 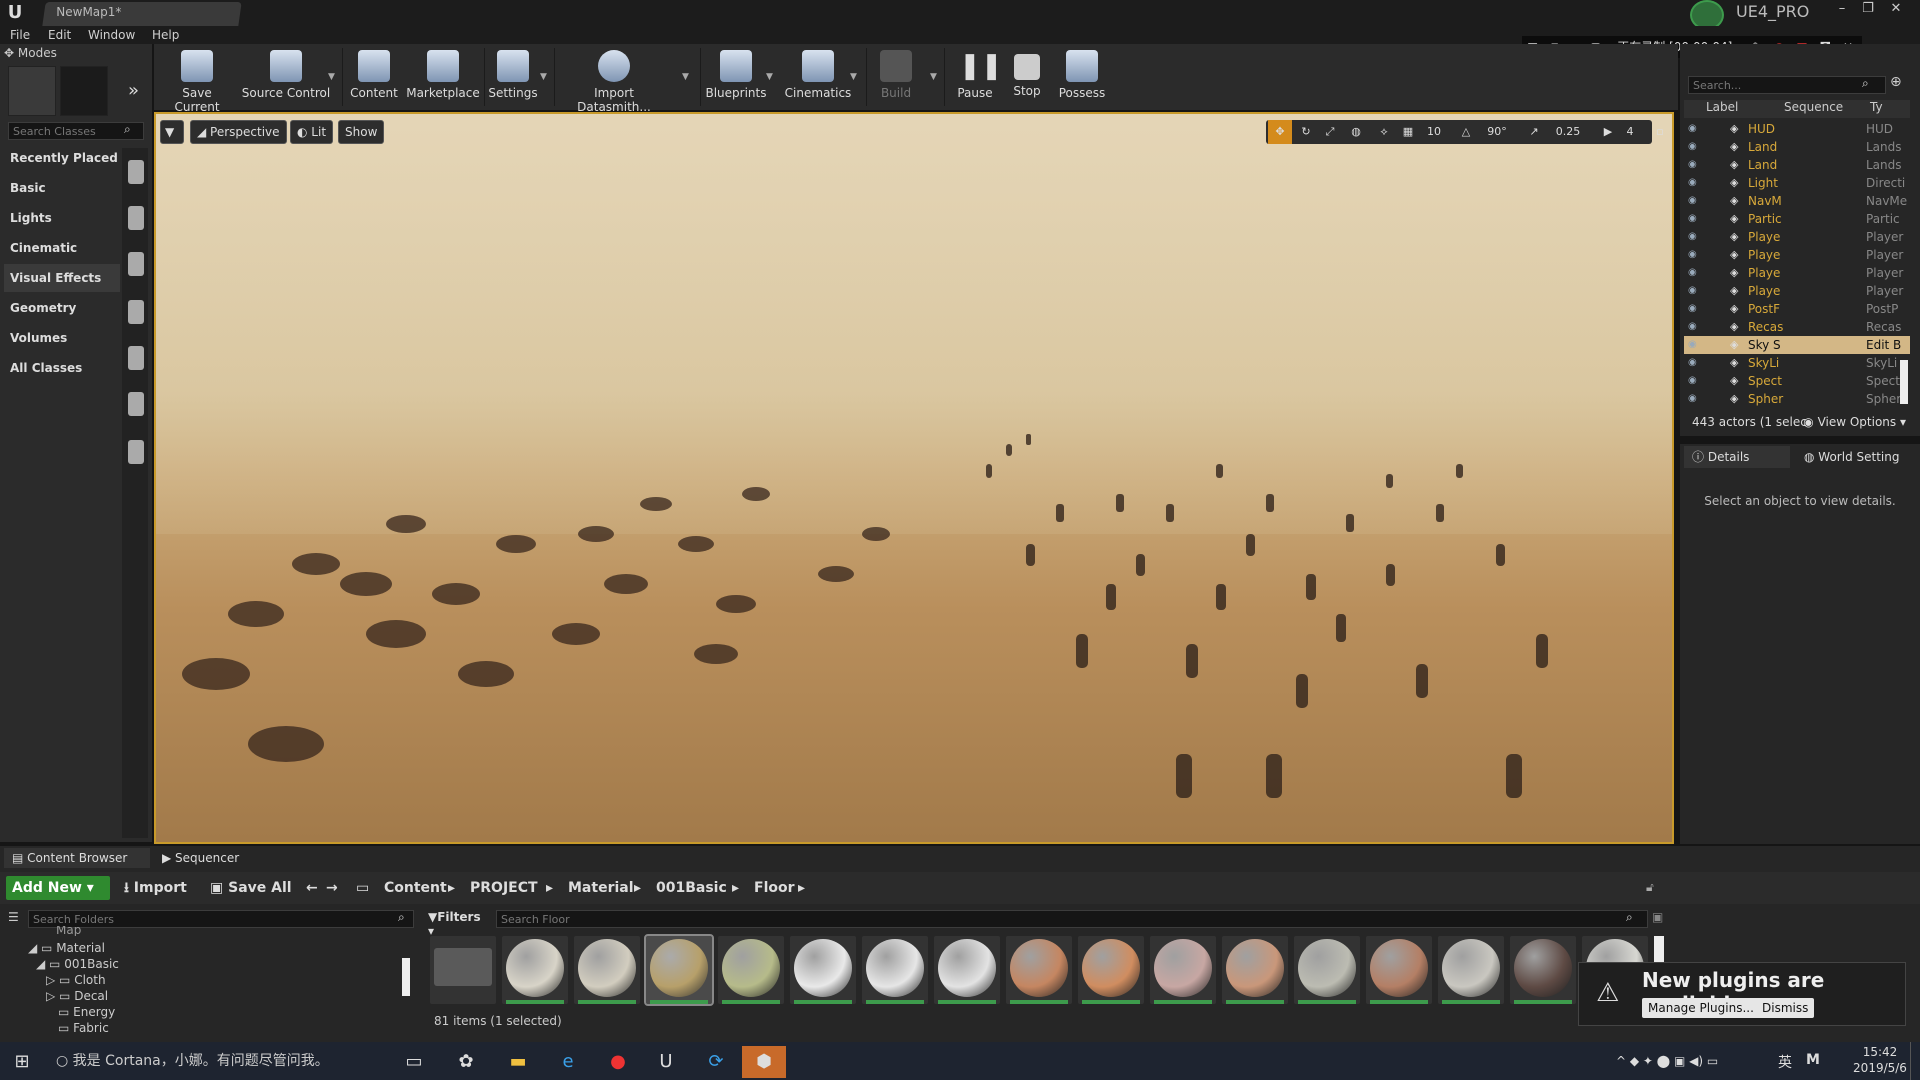 What do you see at coordinates (142, 14) in the screenshot?
I see `map-tab: NewMap1*` at bounding box center [142, 14].